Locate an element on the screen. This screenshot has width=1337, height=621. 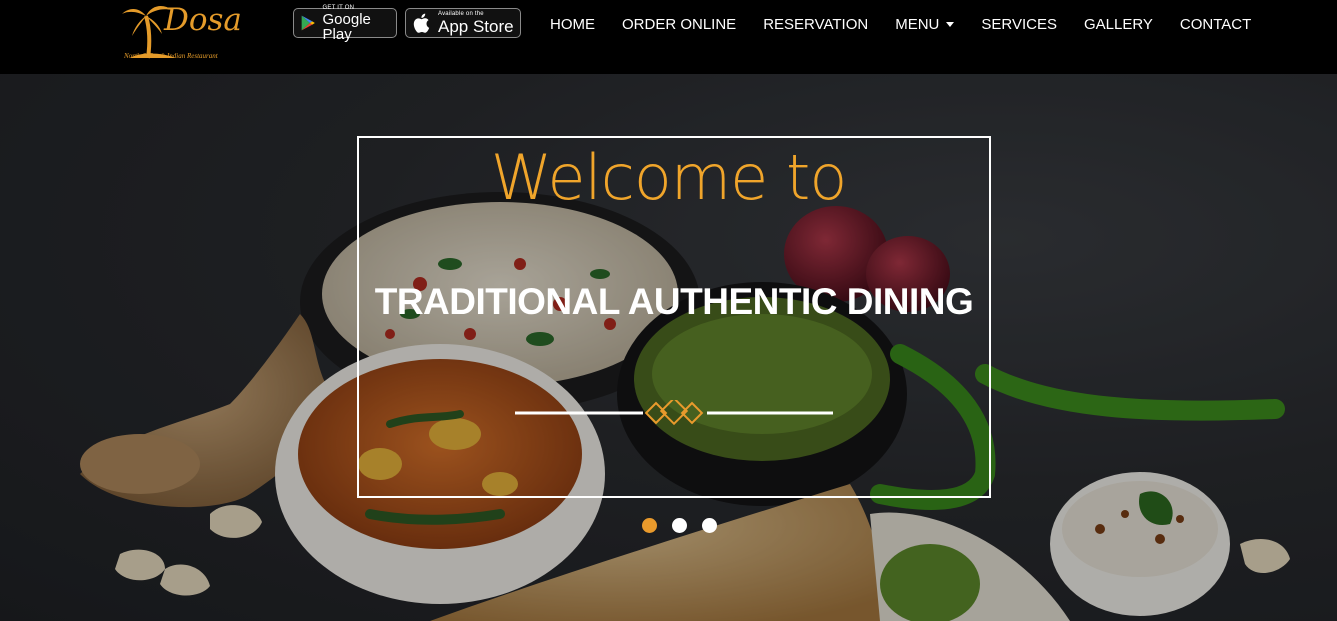
carousel-indicators is located at coordinates (687, 525).